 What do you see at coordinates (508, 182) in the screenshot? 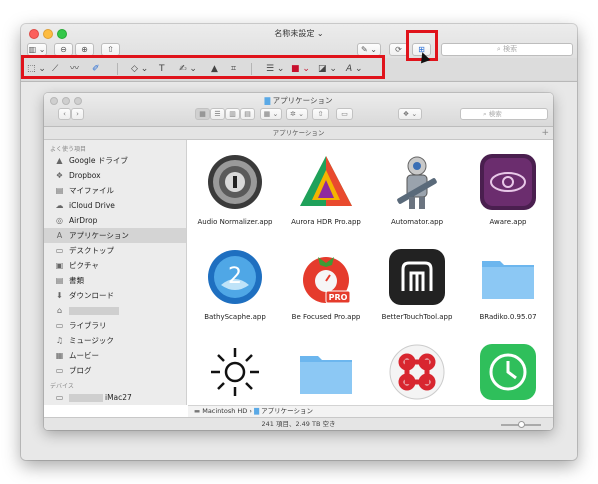
I see `aware-icon` at bounding box center [508, 182].